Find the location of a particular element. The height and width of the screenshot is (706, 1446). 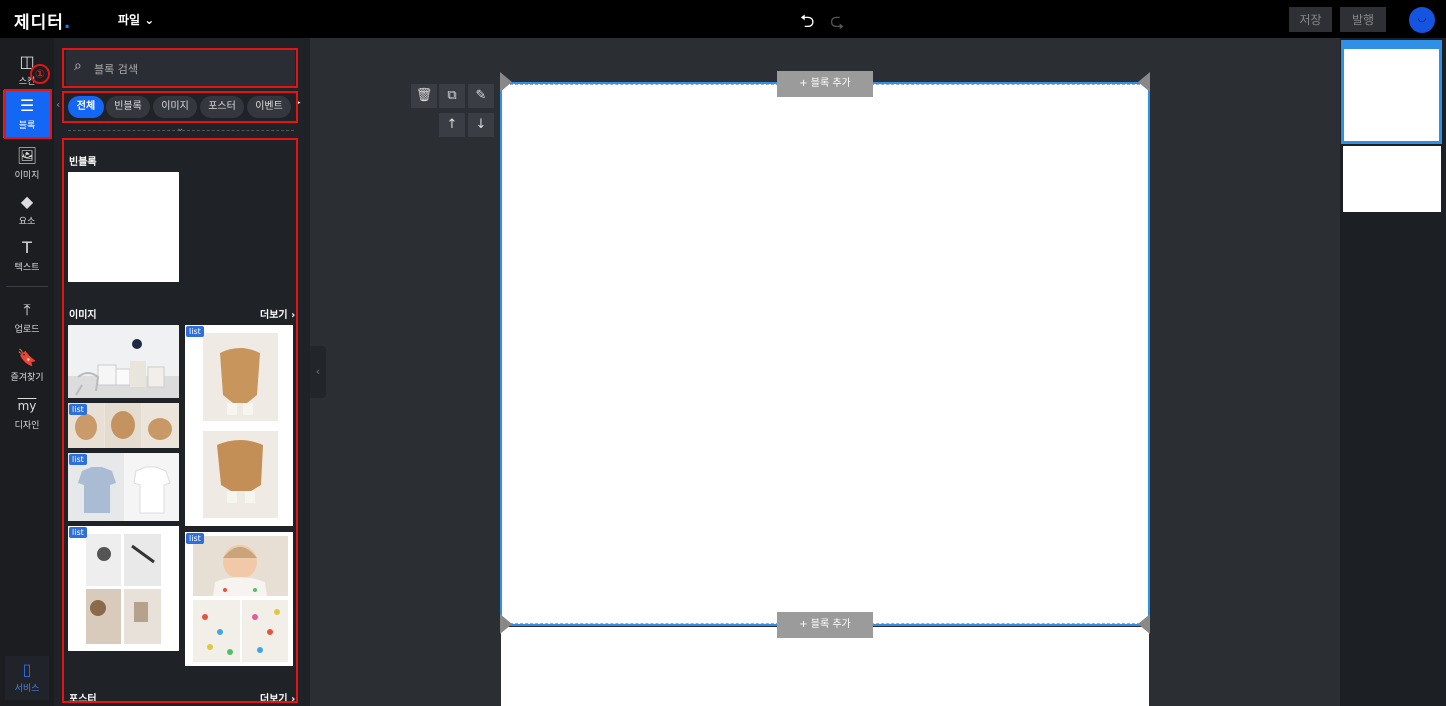

publish-button: 발행 is located at coordinates (1363, 19).